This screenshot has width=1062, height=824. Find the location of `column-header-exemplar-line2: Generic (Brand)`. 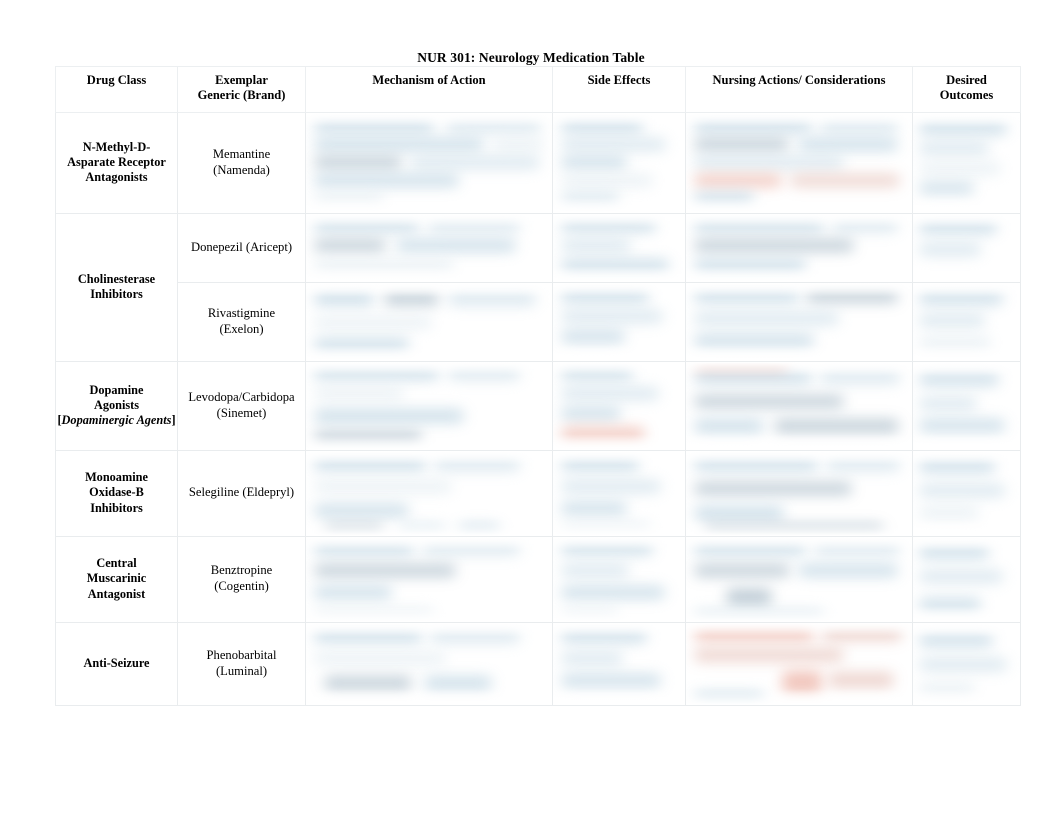

column-header-exemplar-line2: Generic (Brand) is located at coordinates (241, 95).